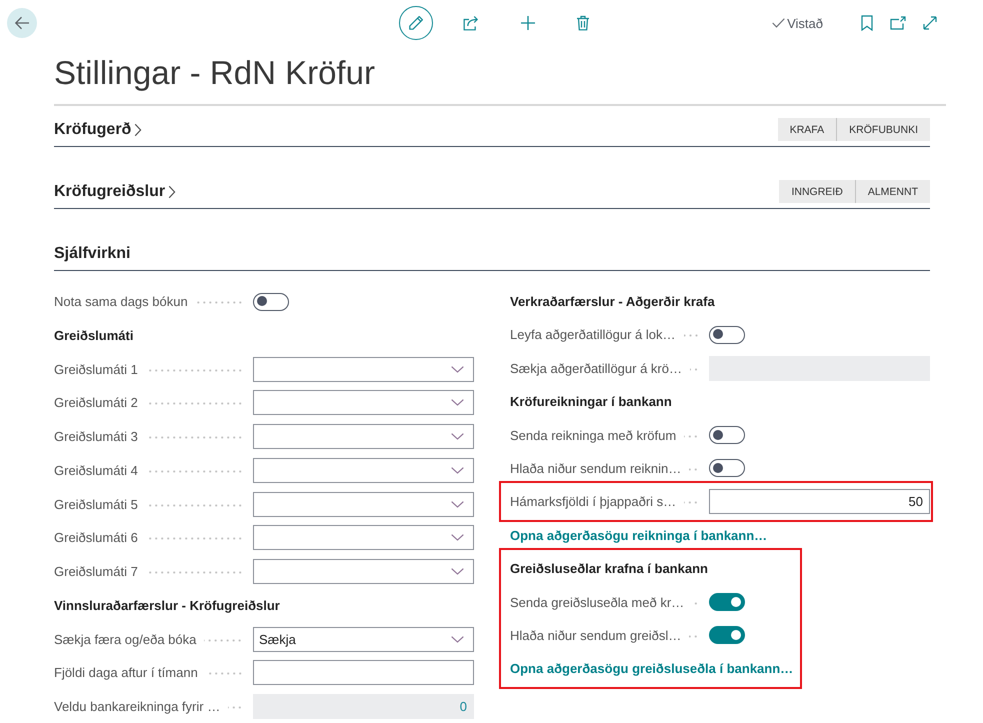 The height and width of the screenshot is (723, 983). Describe the element at coordinates (96, 470) in the screenshot. I see `field-label: Greiðslumáti 4` at that location.